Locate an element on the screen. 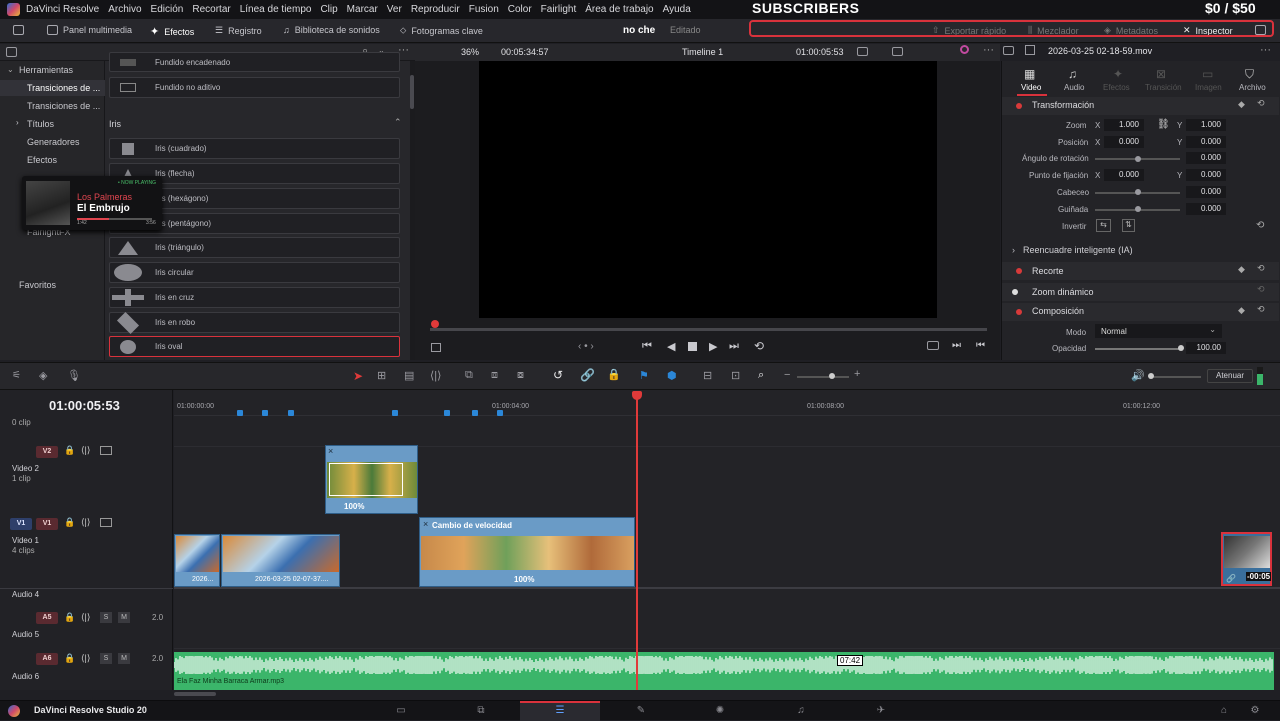  sidebar-efectos: Efectos is located at coordinates (42, 160).